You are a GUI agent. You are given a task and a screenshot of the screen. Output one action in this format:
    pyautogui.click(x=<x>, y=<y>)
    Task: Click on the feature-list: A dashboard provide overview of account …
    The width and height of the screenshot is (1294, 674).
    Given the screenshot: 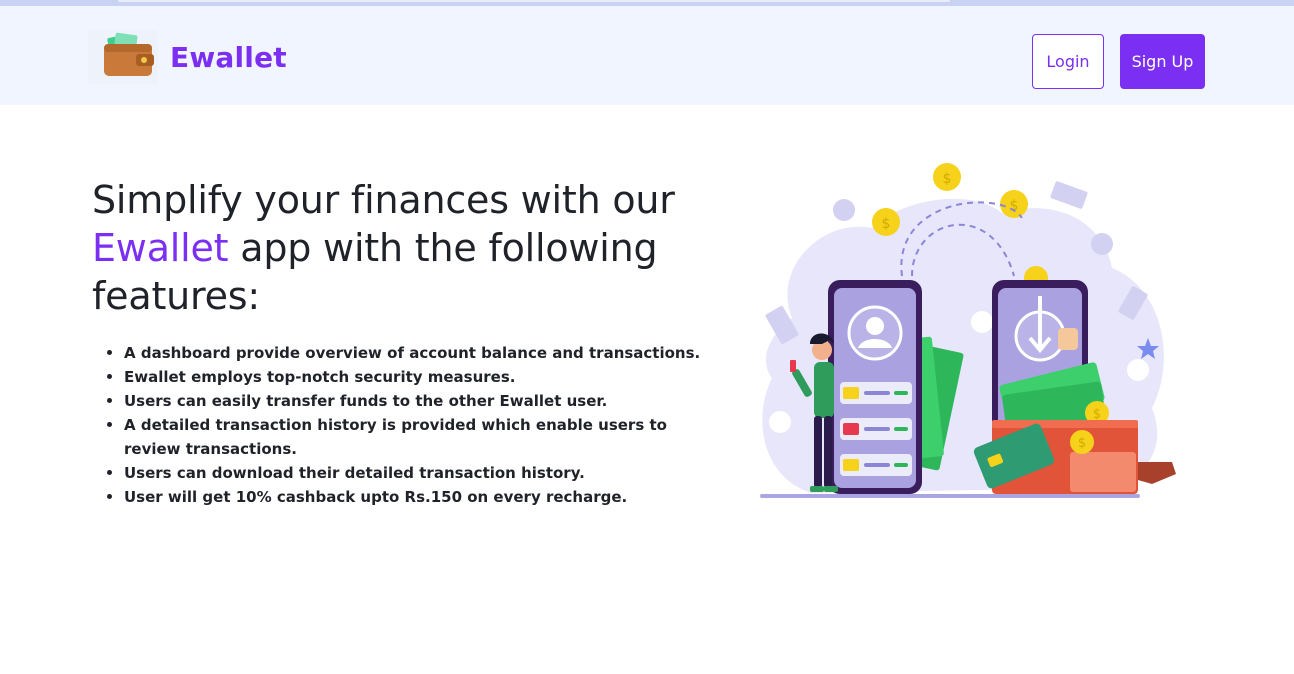 What is the action you would take?
    pyautogui.click(x=404, y=425)
    